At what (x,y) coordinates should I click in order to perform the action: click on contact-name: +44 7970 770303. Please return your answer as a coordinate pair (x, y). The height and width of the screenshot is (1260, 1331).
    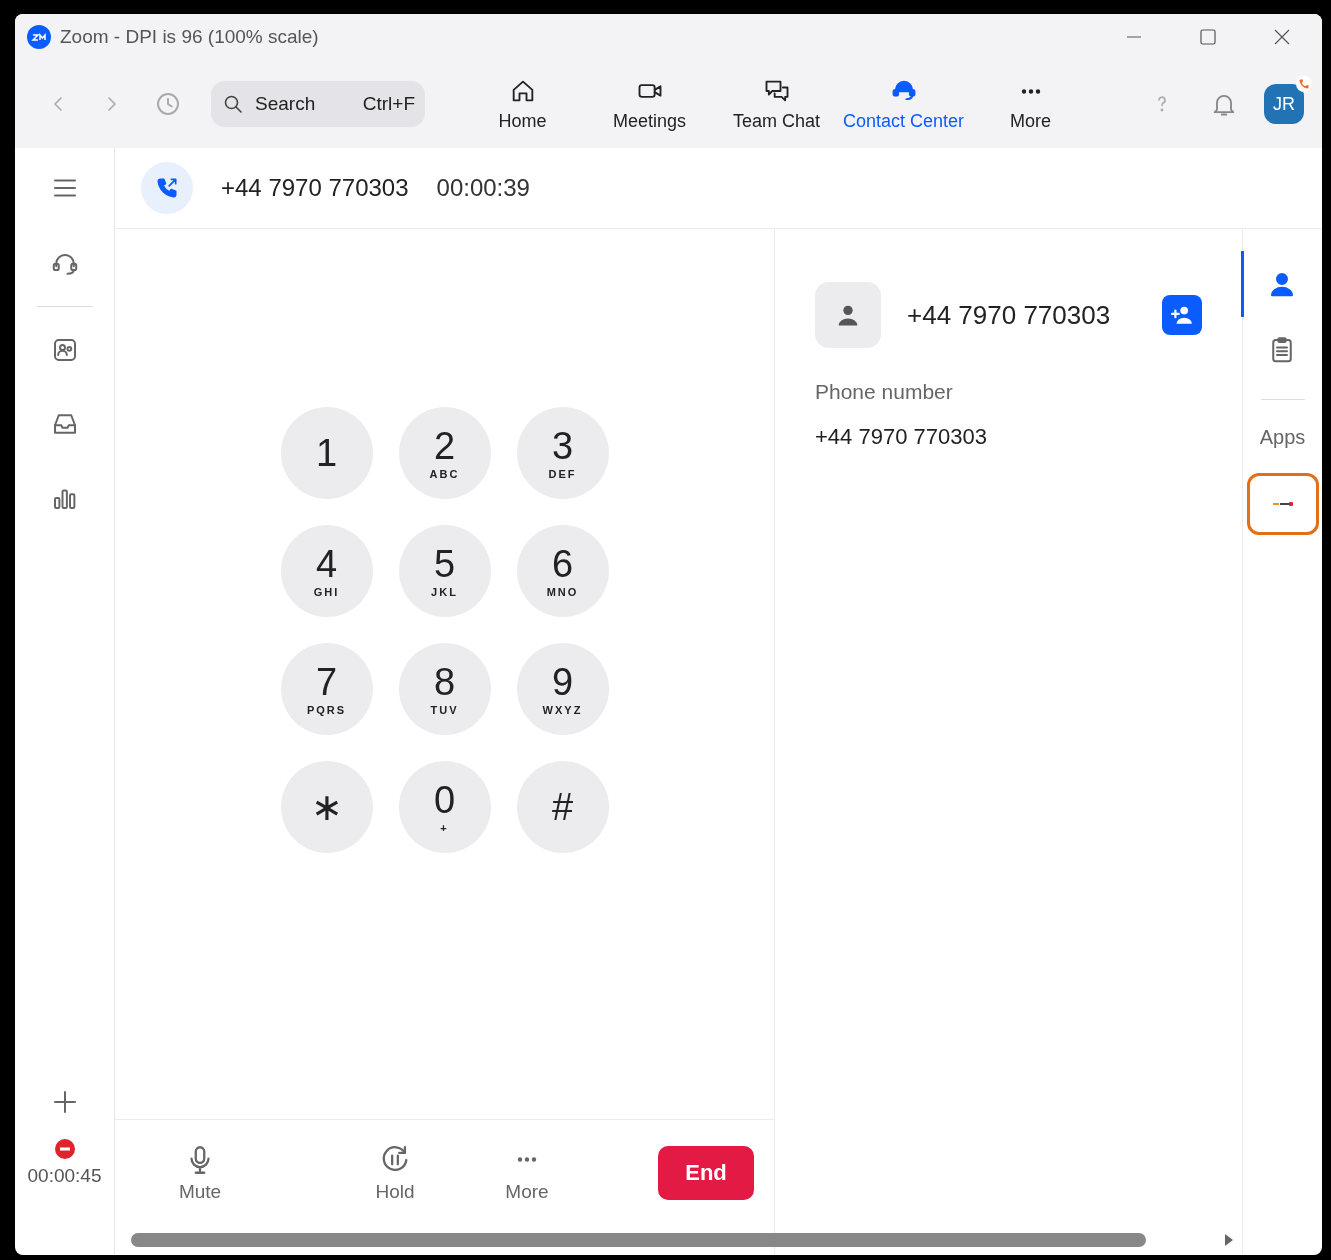
    Looking at the image, I should click on (1009, 315).